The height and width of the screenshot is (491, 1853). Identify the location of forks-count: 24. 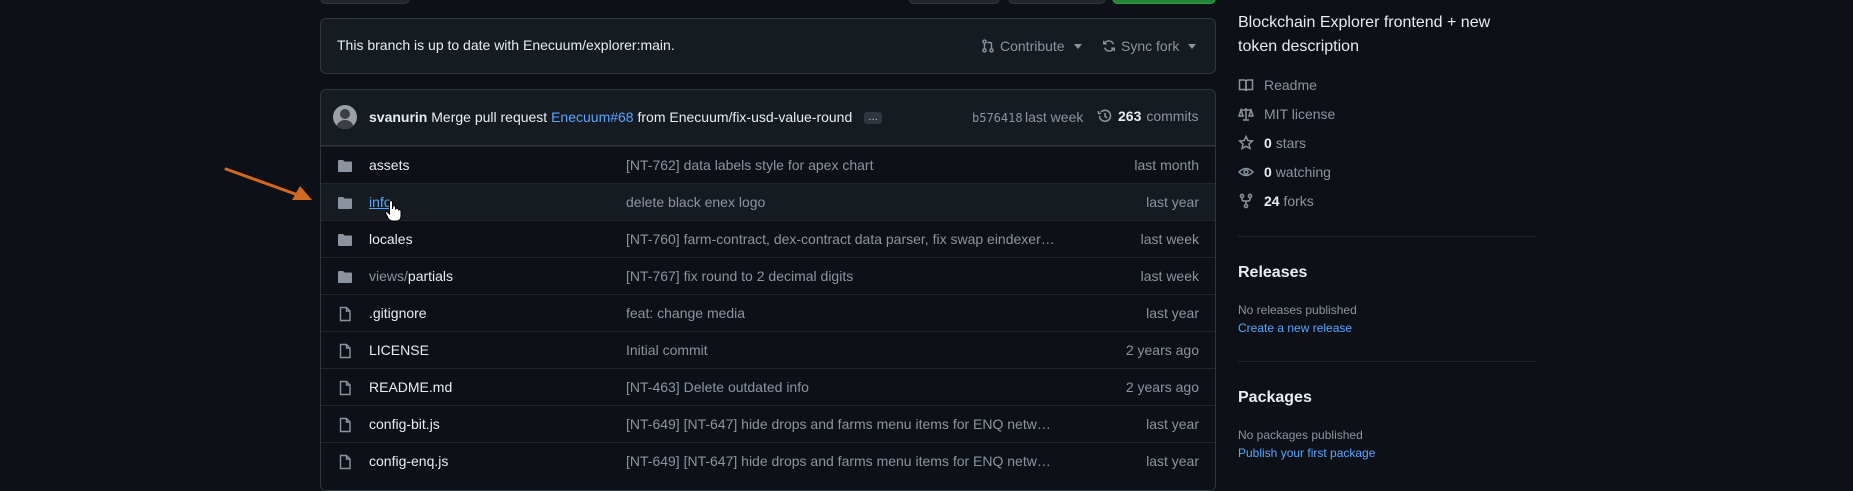
(1272, 201).